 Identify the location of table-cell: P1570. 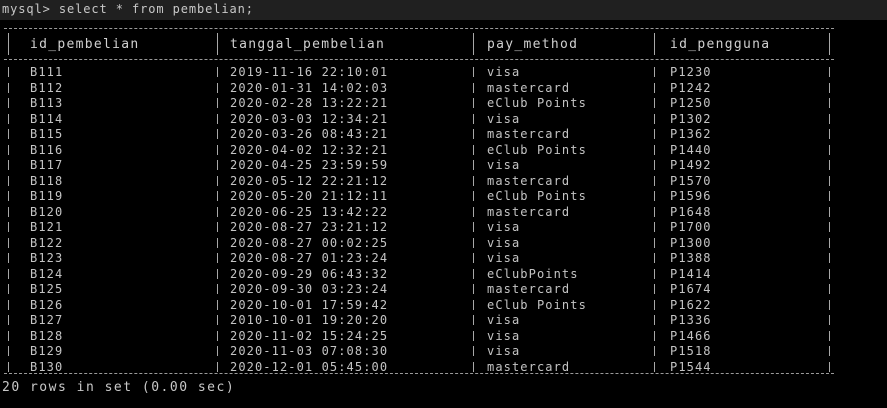
(691, 180).